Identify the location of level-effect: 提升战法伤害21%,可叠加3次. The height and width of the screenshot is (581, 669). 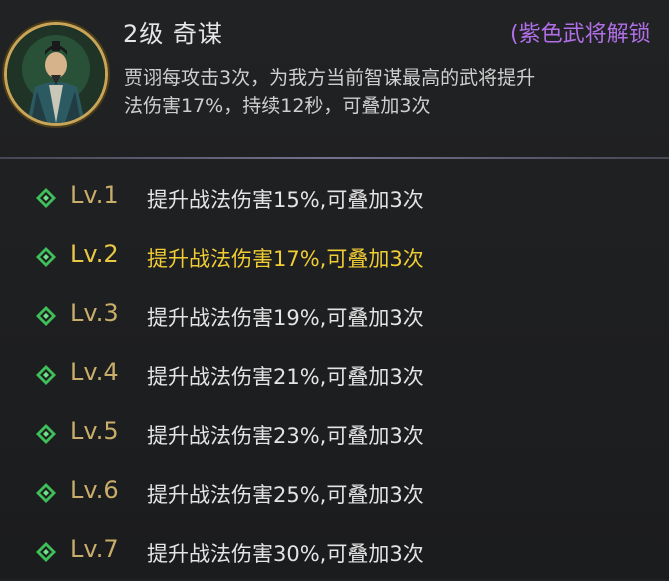
(285, 377).